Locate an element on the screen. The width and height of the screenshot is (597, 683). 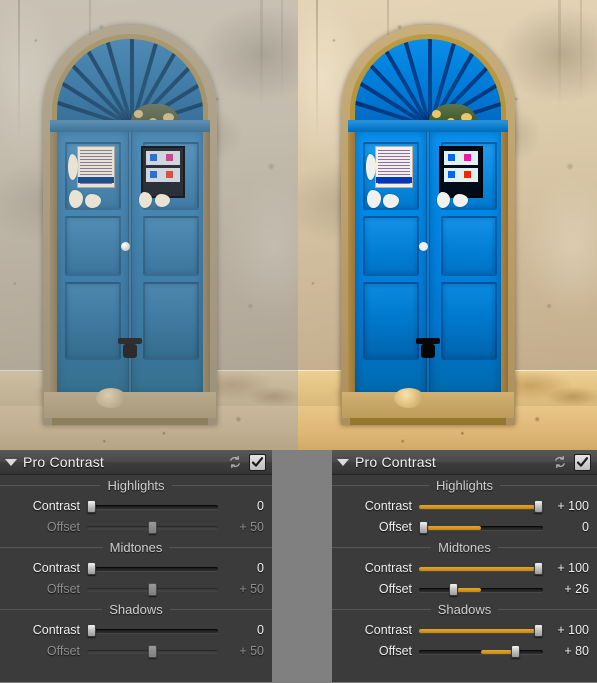
slider-row-midtones-offset: Offset + 50 is located at coordinates (136, 588).